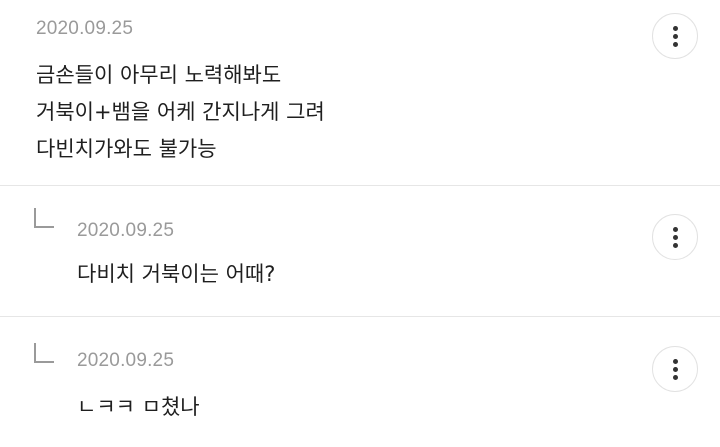 The height and width of the screenshot is (447, 720). I want to click on comment-line: 거북이+뱀을 어케 간지나게 그려, so click(180, 112).